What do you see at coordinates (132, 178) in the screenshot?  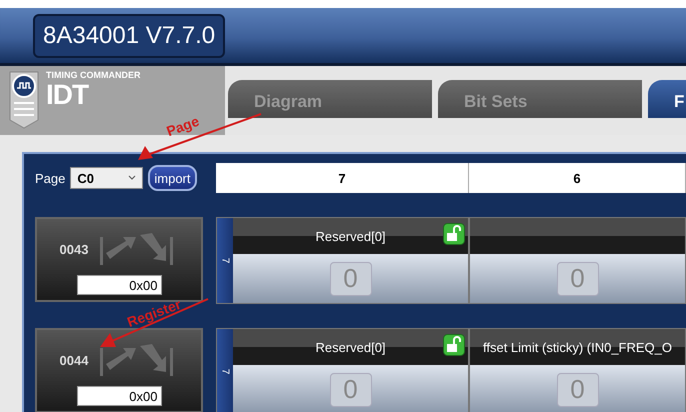 I see `caret-icon` at bounding box center [132, 178].